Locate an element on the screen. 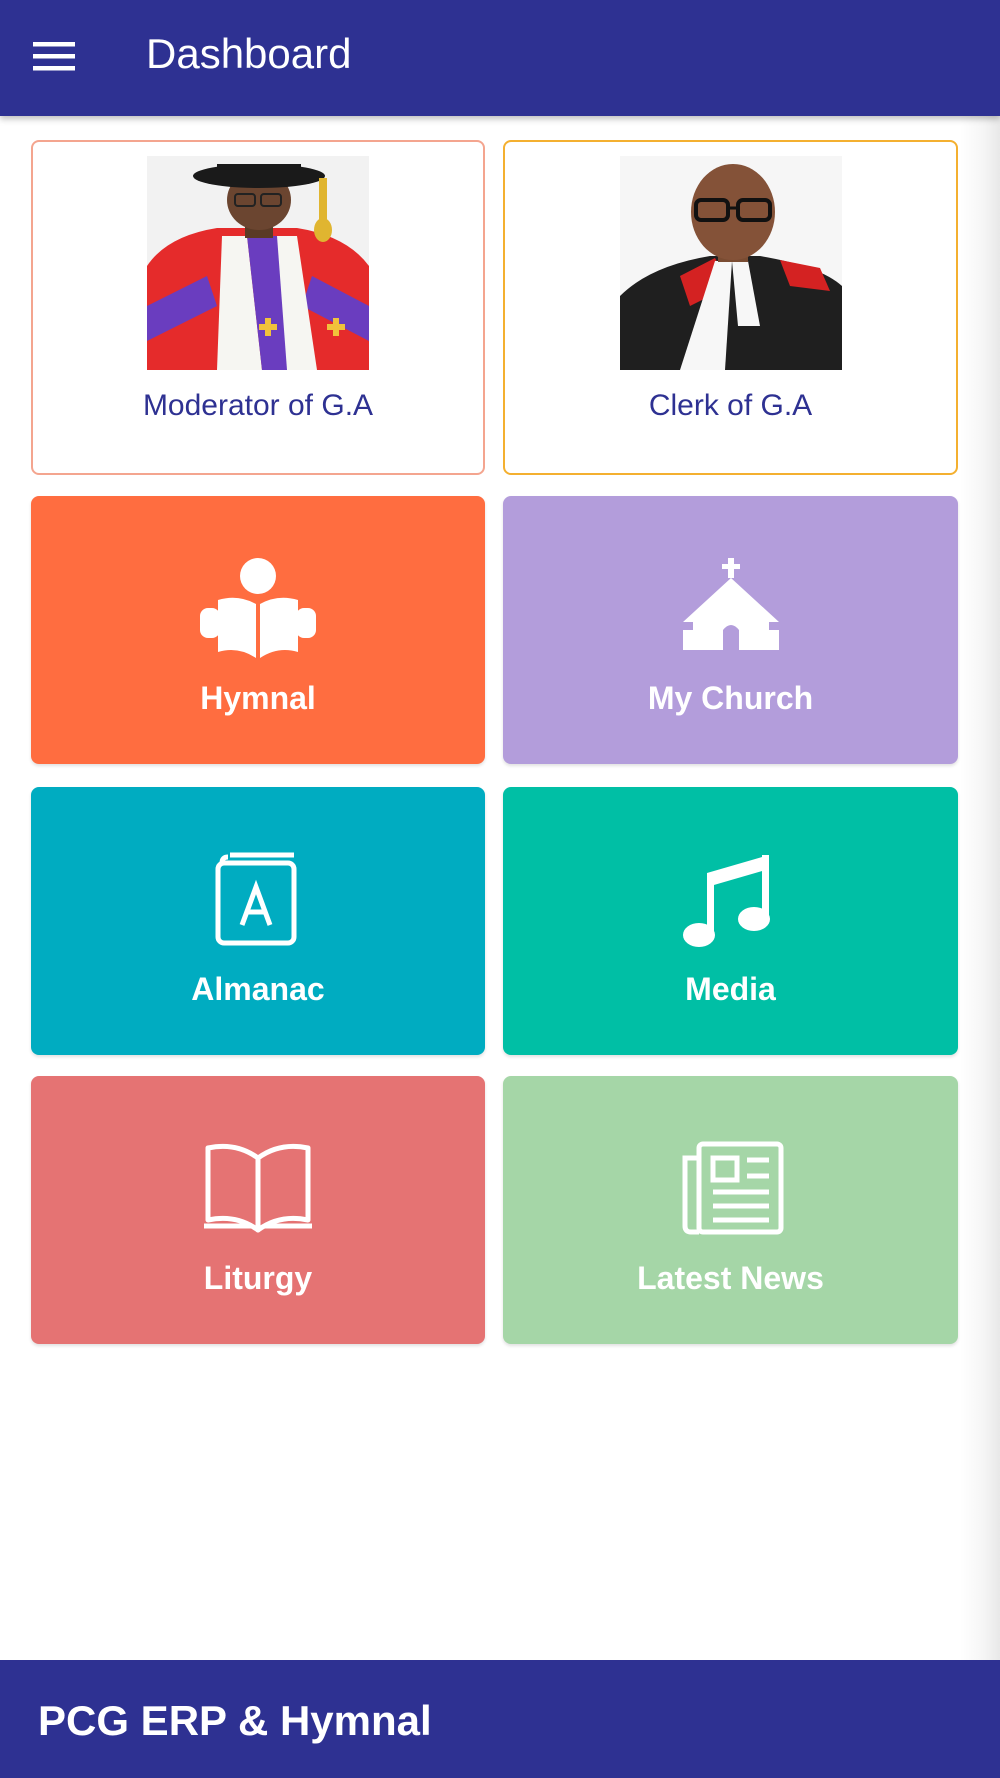  my-church-tile: My Church is located at coordinates (730, 630).